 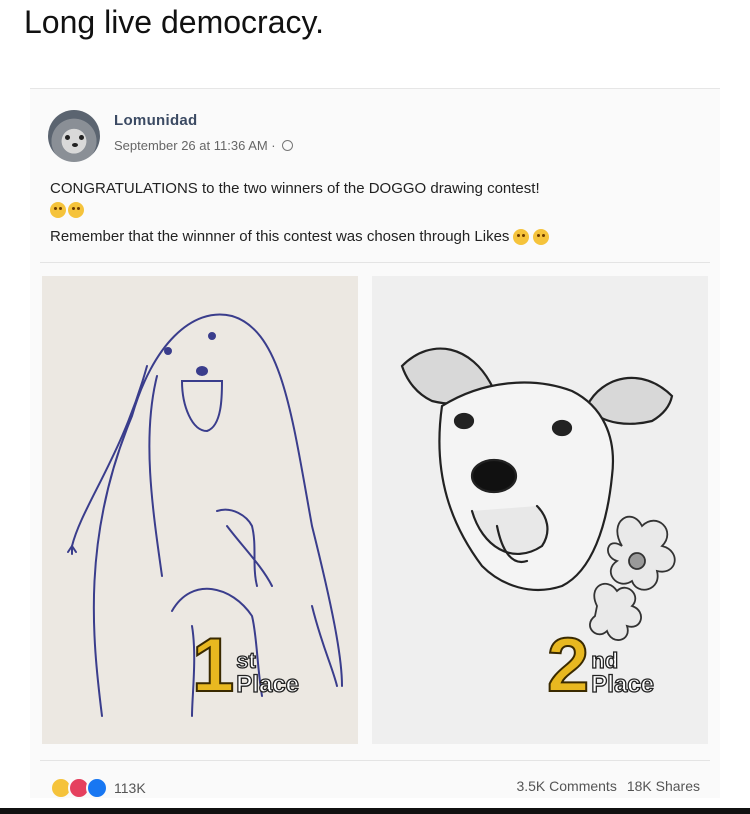 What do you see at coordinates (67, 210) in the screenshot?
I see `emoji-row` at bounding box center [67, 210].